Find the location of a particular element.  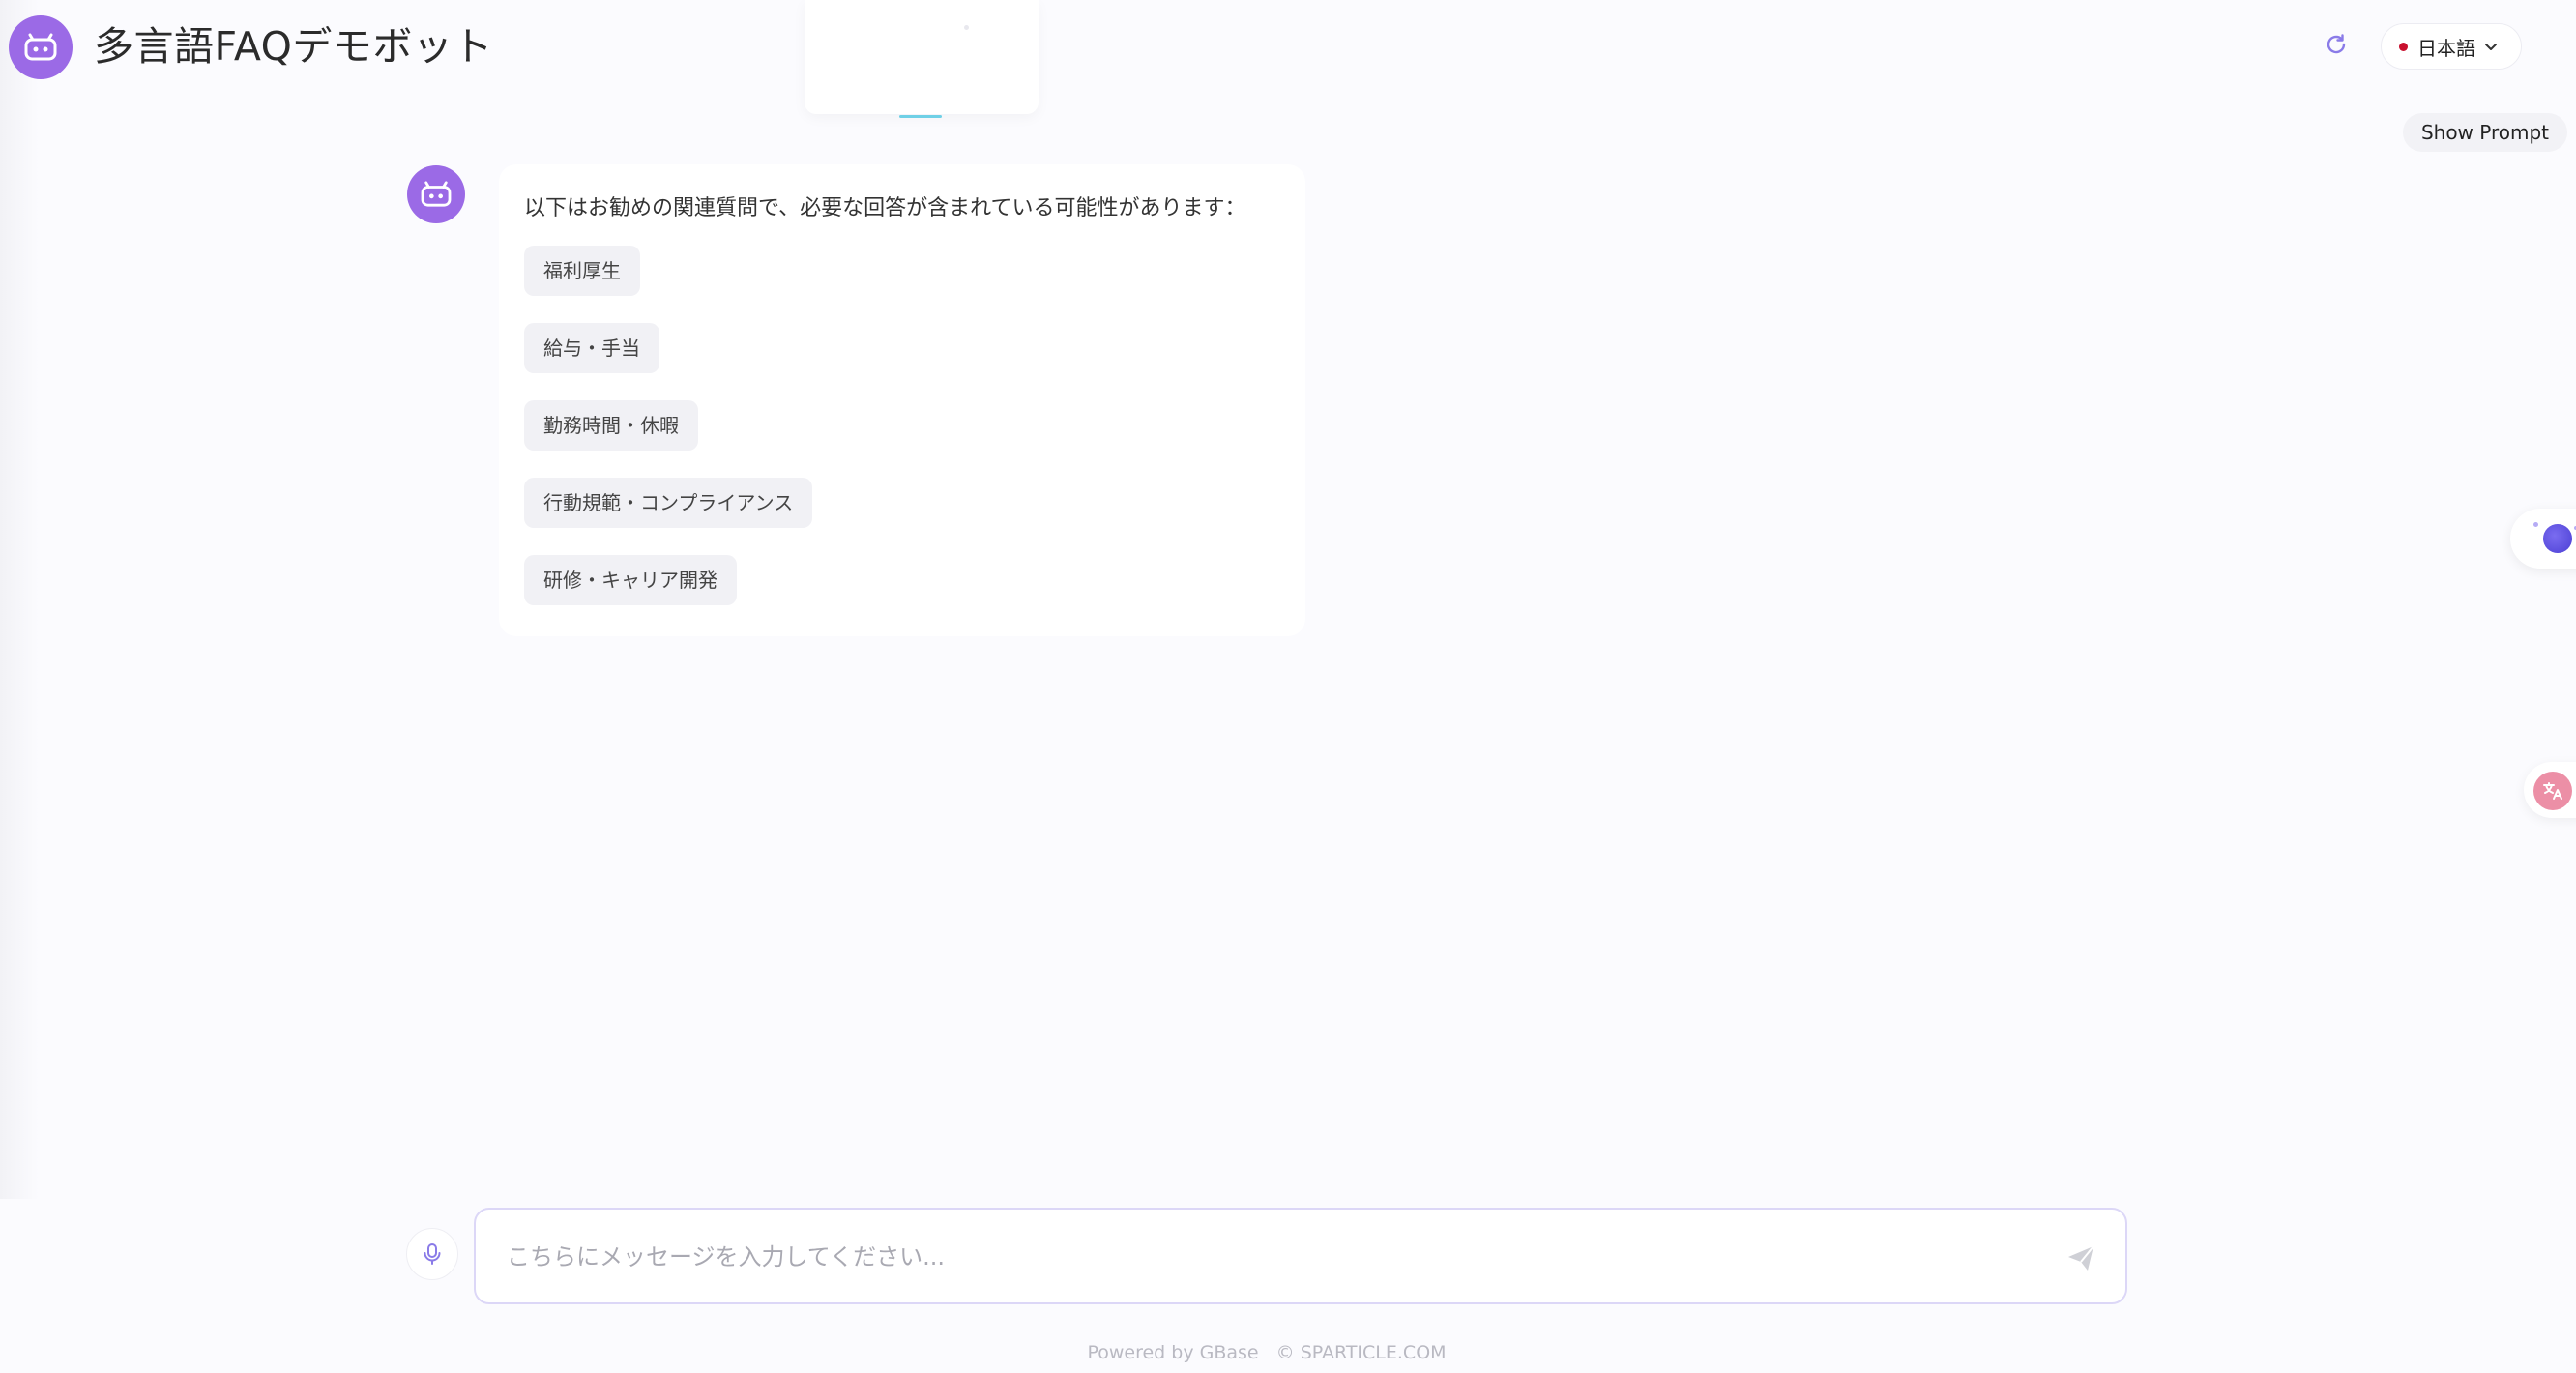

footer: Powered by GBase © SPARTICLE.COM is located at coordinates (1266, 1353).